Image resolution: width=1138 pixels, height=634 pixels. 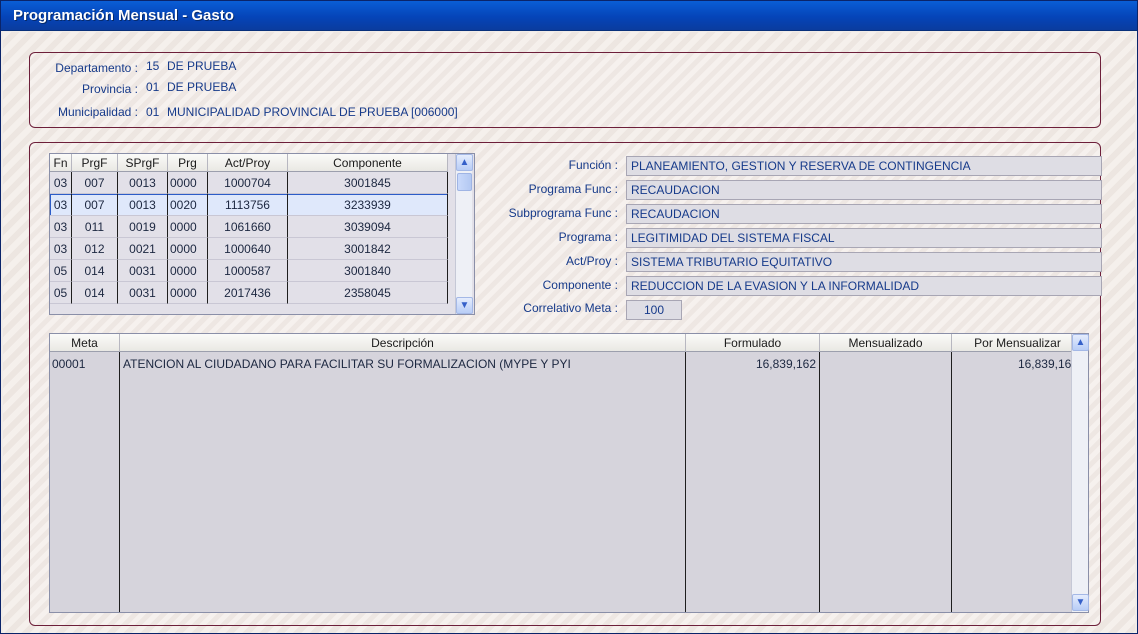 I want to click on chevron-up-icon: ▲, so click(x=1080, y=342).